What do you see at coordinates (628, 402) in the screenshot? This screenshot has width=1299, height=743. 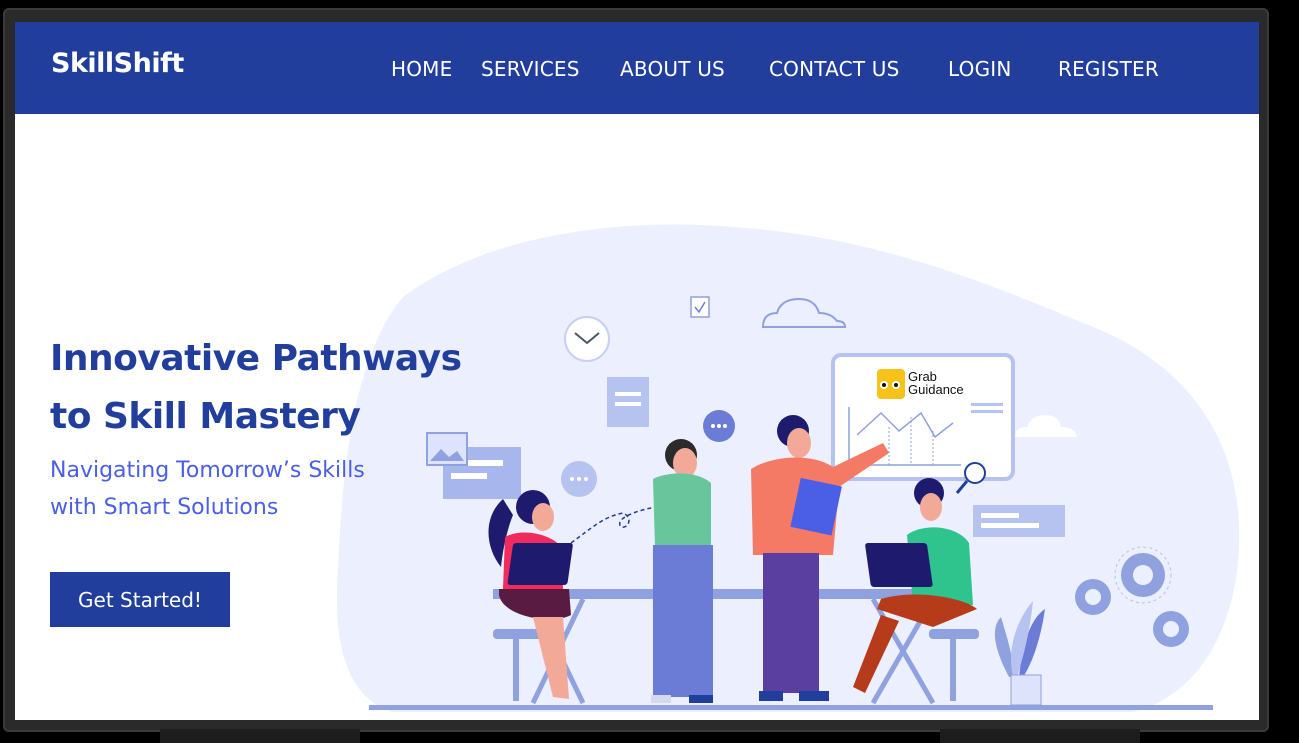 I see `document-icon` at bounding box center [628, 402].